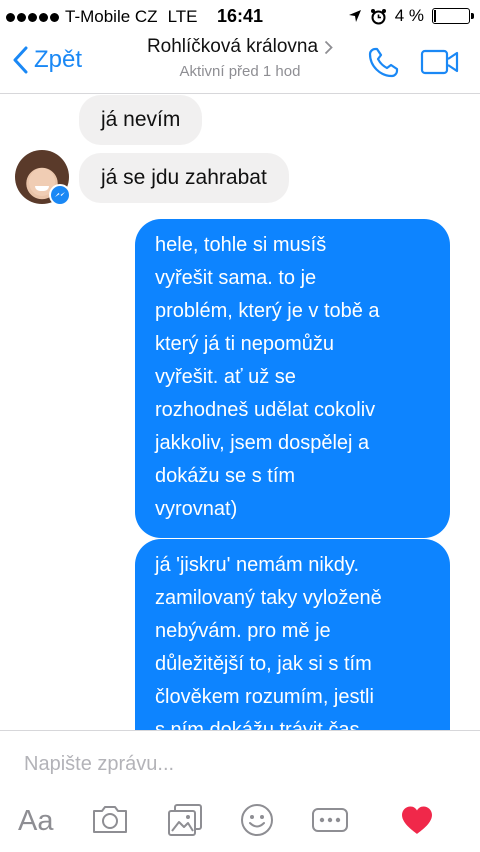 The height and width of the screenshot is (852, 480). I want to click on chevron-right-icon, so click(328, 47).